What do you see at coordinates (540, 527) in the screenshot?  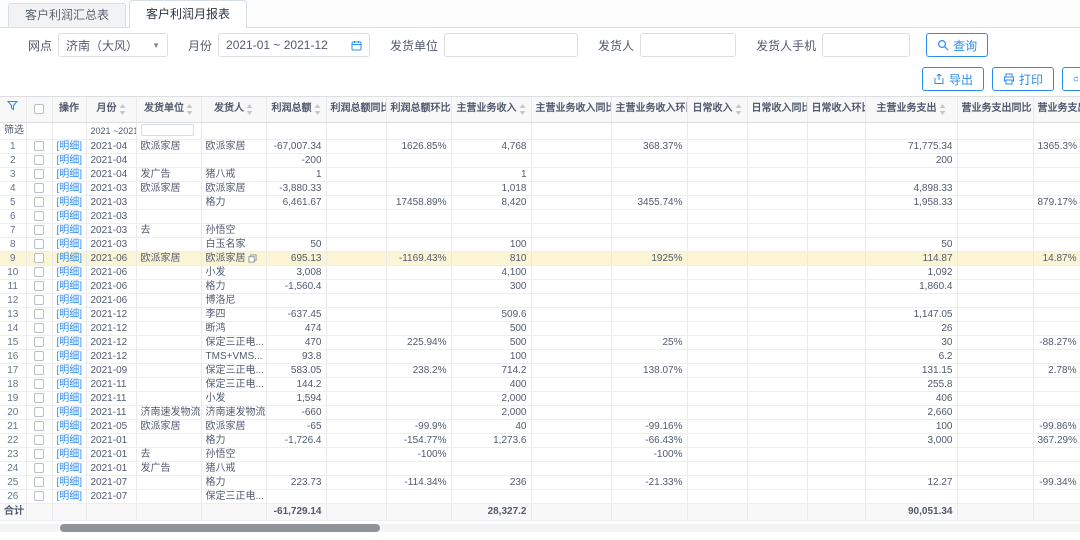 I see `horizontal-scrollbar` at bounding box center [540, 527].